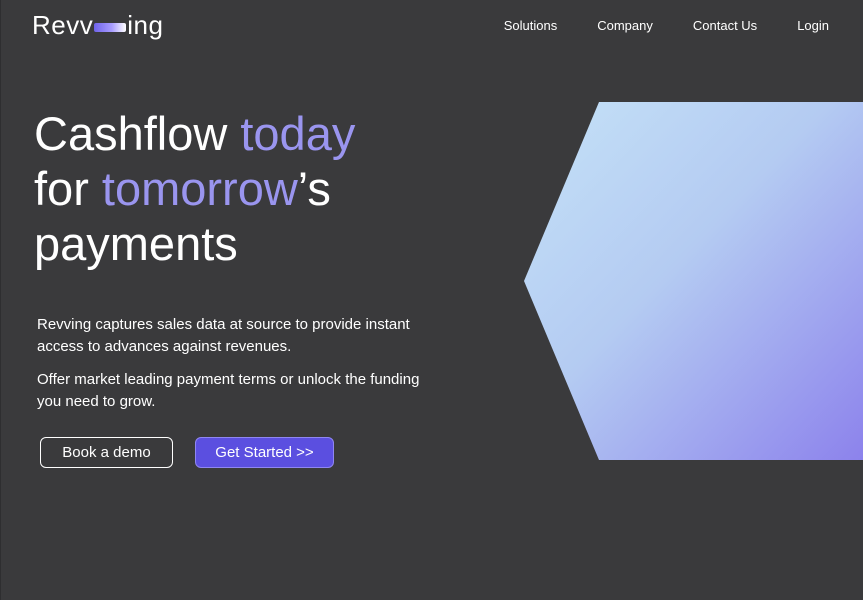  Describe the element at coordinates (725, 26) in the screenshot. I see `nav-link-contact-us: Contact Us` at that location.